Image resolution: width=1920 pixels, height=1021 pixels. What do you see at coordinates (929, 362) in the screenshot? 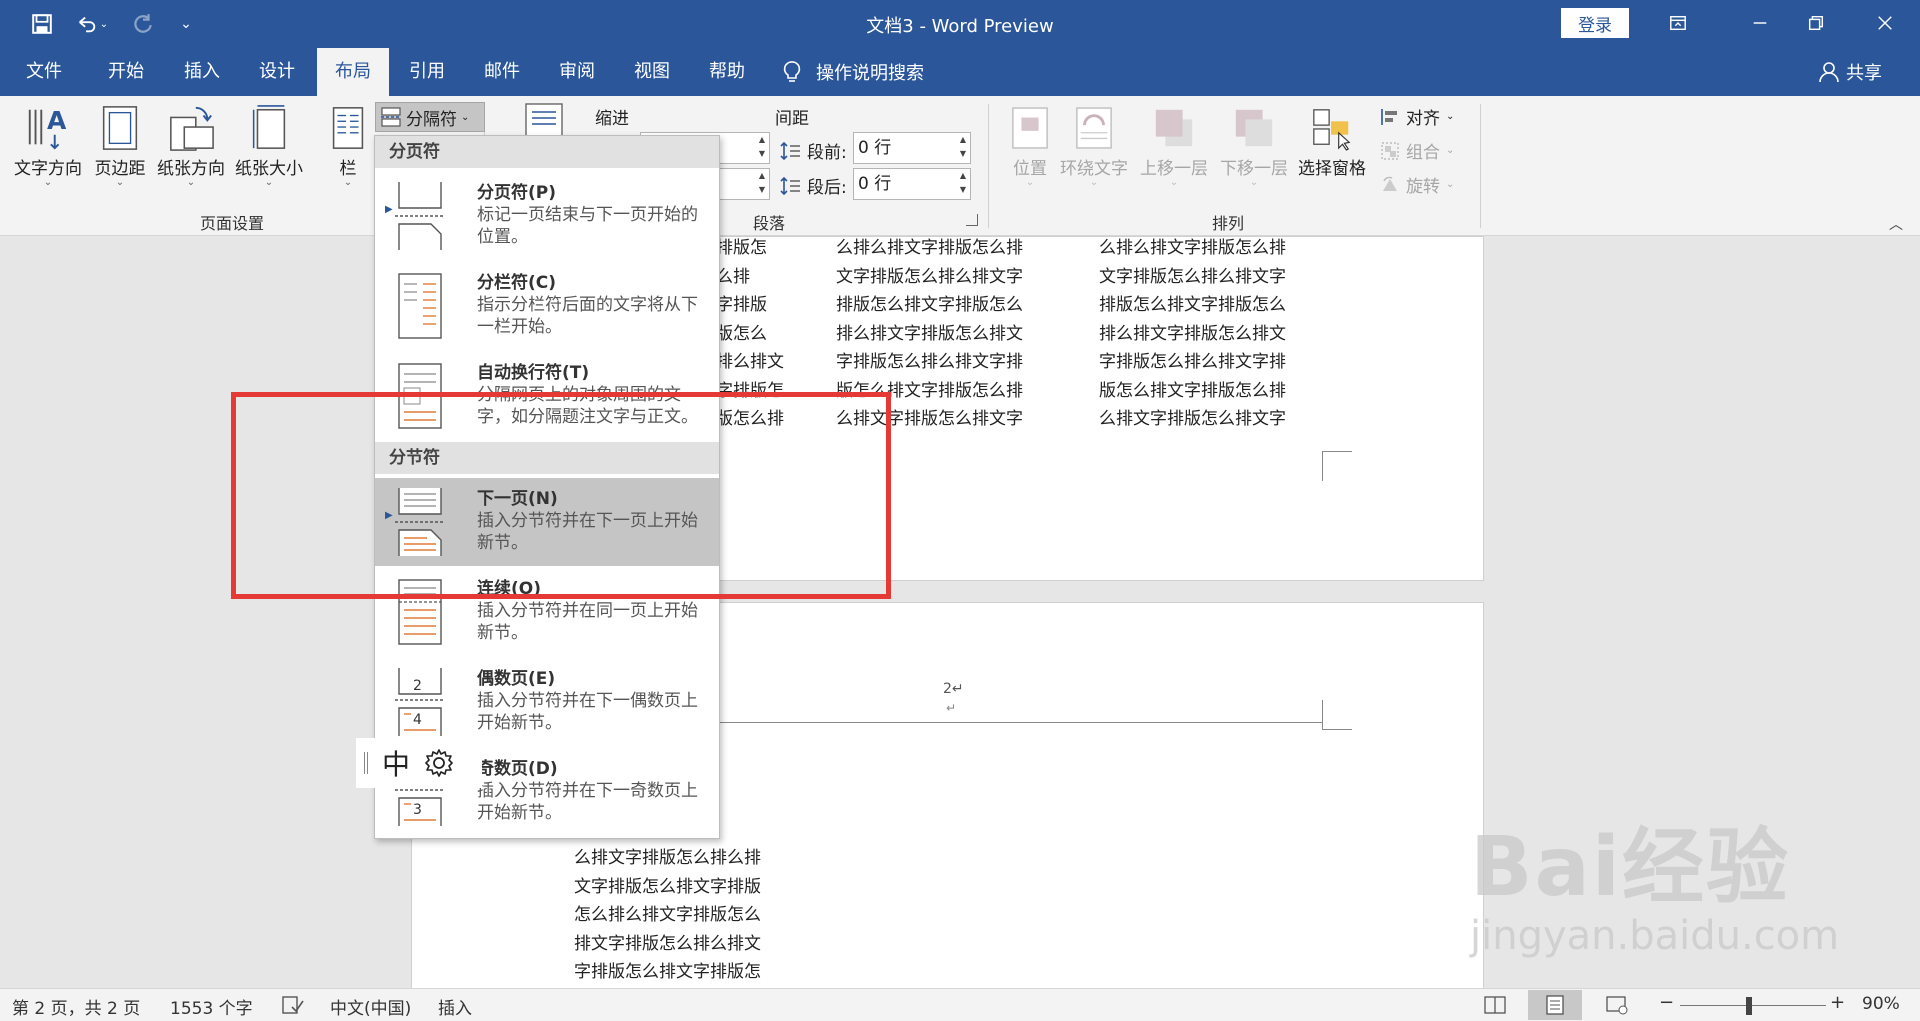
I see `document-text-line: 字排版怎么排么排文字排` at bounding box center [929, 362].